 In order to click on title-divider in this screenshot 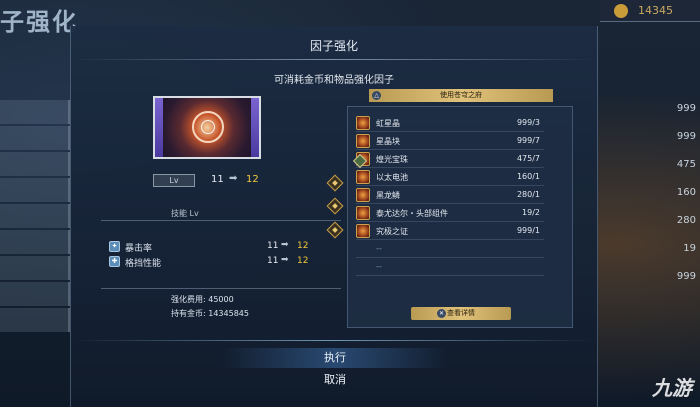, I will do `click(334, 59)`.